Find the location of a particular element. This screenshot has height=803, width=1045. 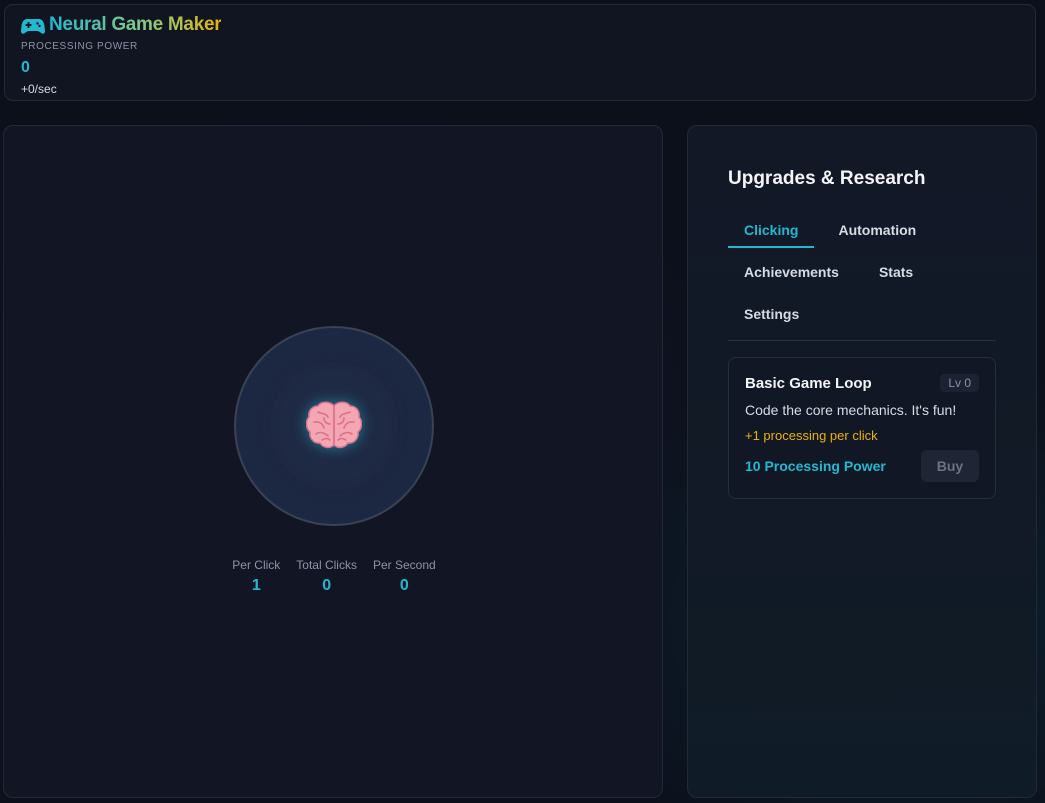

upgrade-card-header: Basic Game Loop Lv 0 is located at coordinates (862, 383).